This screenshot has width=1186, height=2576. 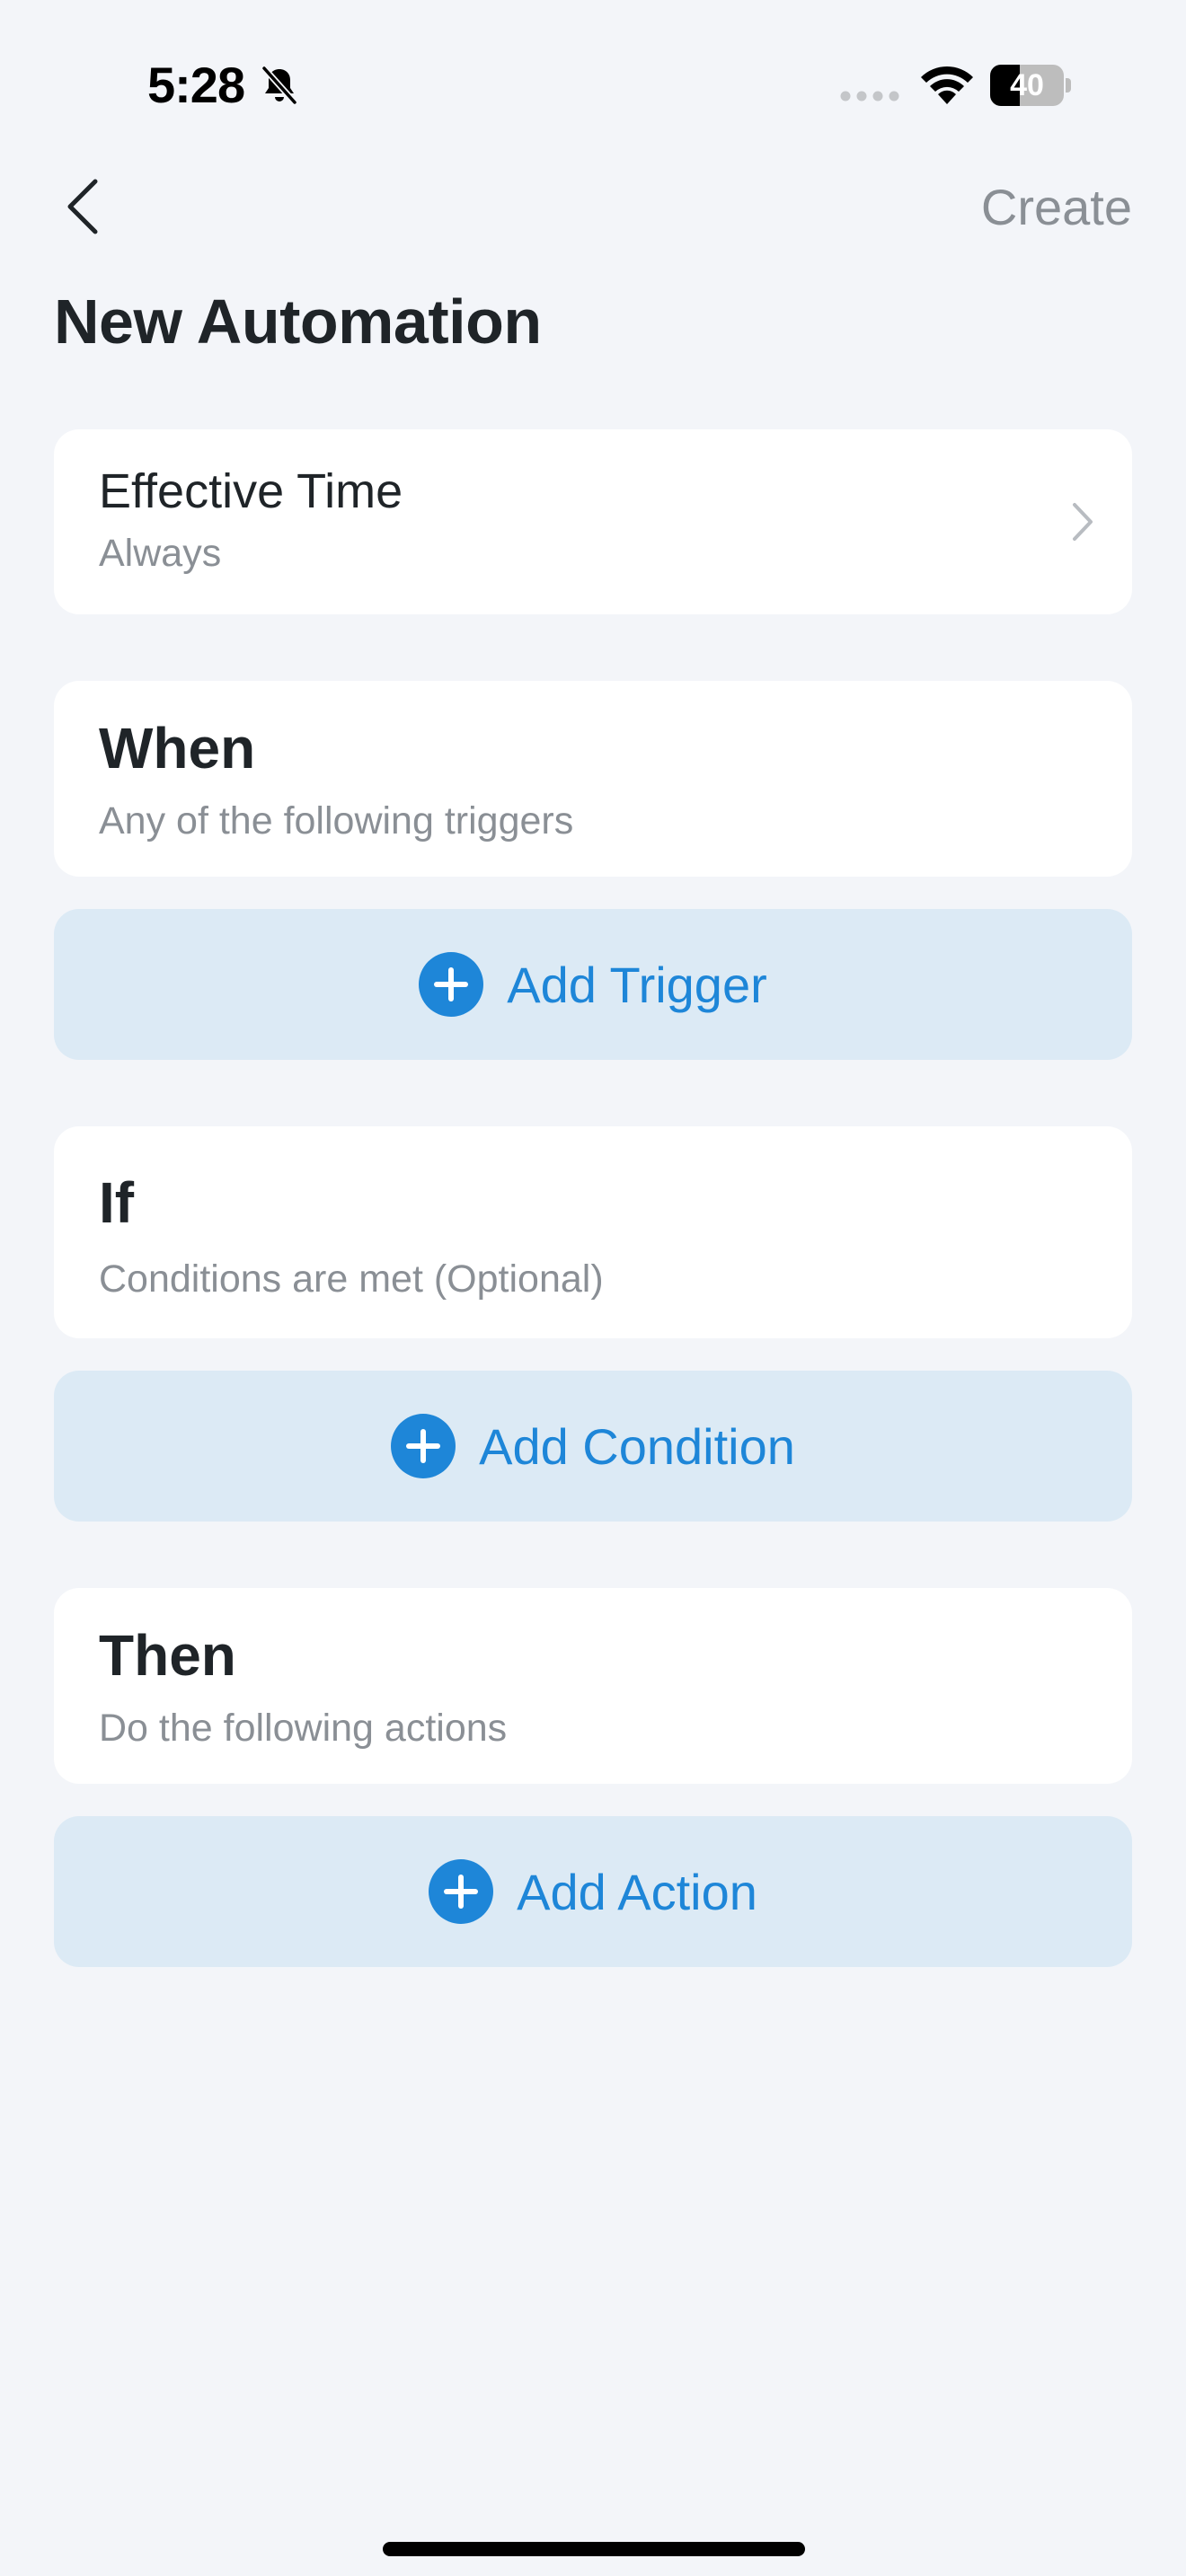 I want to click on battery-cap, so click(x=1068, y=85).